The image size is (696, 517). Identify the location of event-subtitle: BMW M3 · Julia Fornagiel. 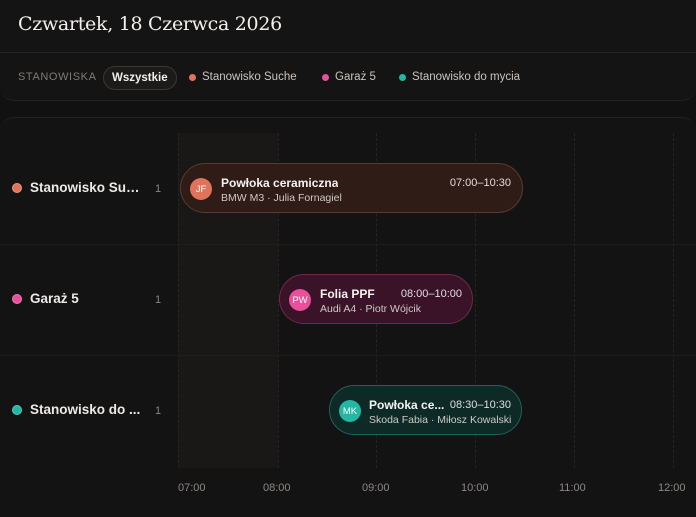
(281, 198).